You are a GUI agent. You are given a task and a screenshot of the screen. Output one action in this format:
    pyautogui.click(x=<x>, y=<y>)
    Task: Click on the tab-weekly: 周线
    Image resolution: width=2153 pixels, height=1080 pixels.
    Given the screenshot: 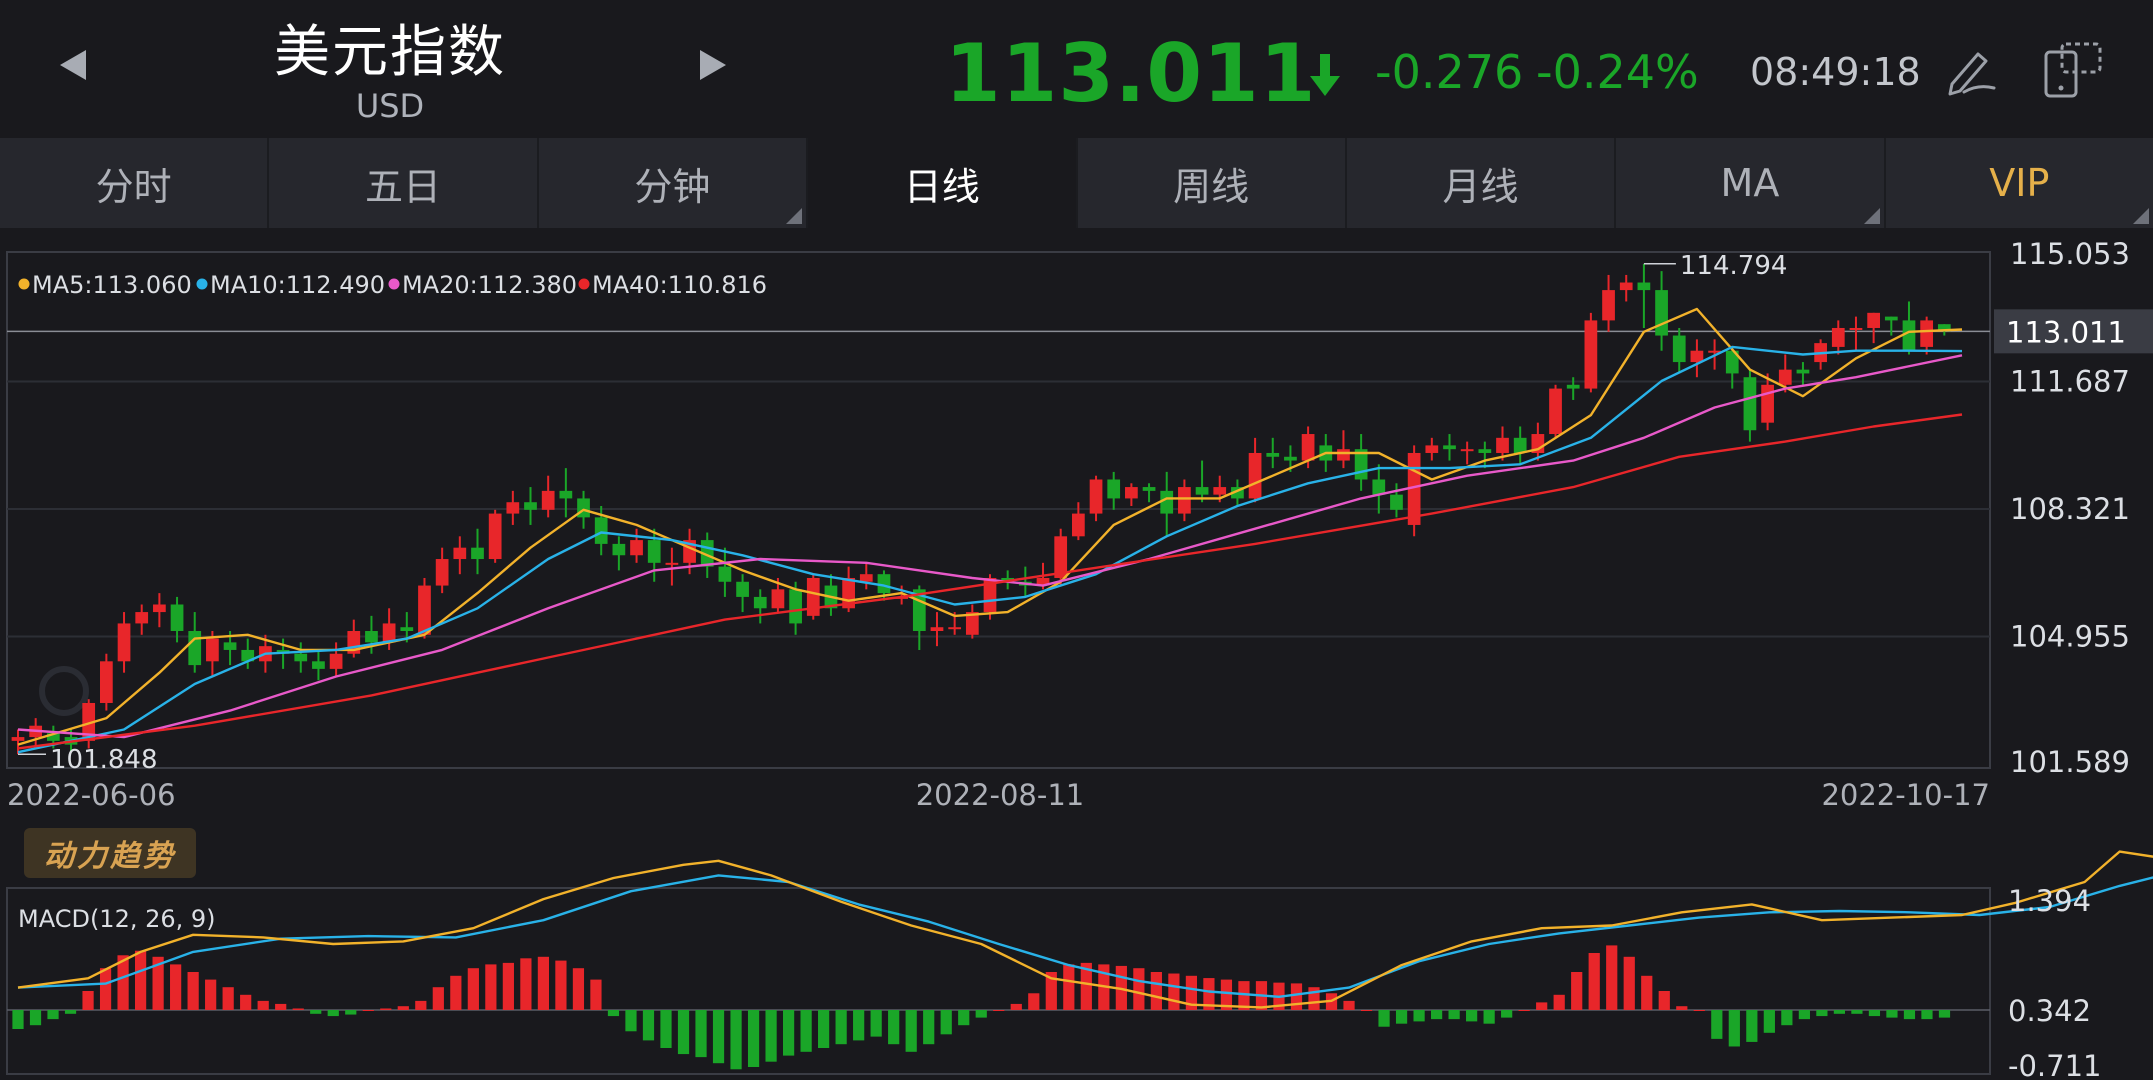 What is the action you would take?
    pyautogui.click(x=1212, y=183)
    